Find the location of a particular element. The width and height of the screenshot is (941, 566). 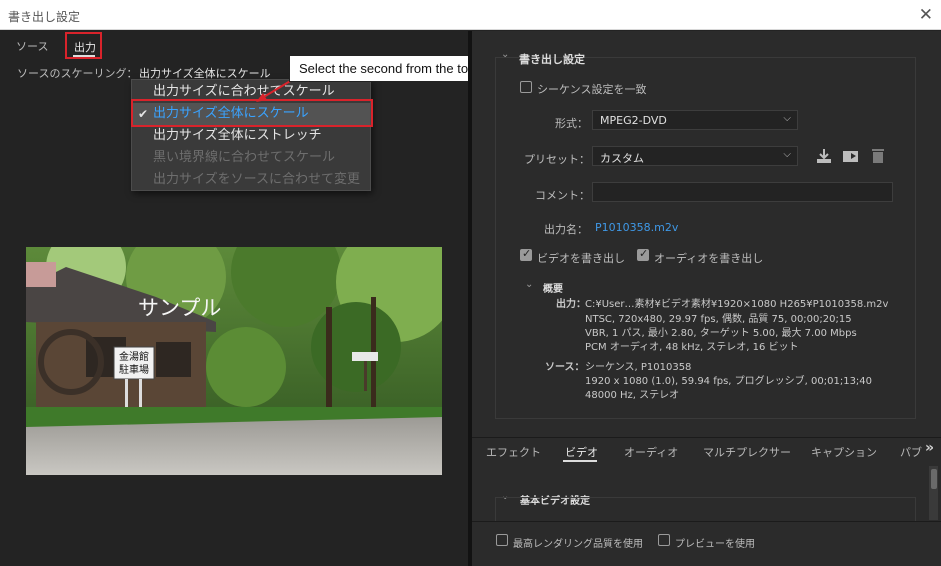

preset-label: プリセット： is located at coordinates (557, 159).